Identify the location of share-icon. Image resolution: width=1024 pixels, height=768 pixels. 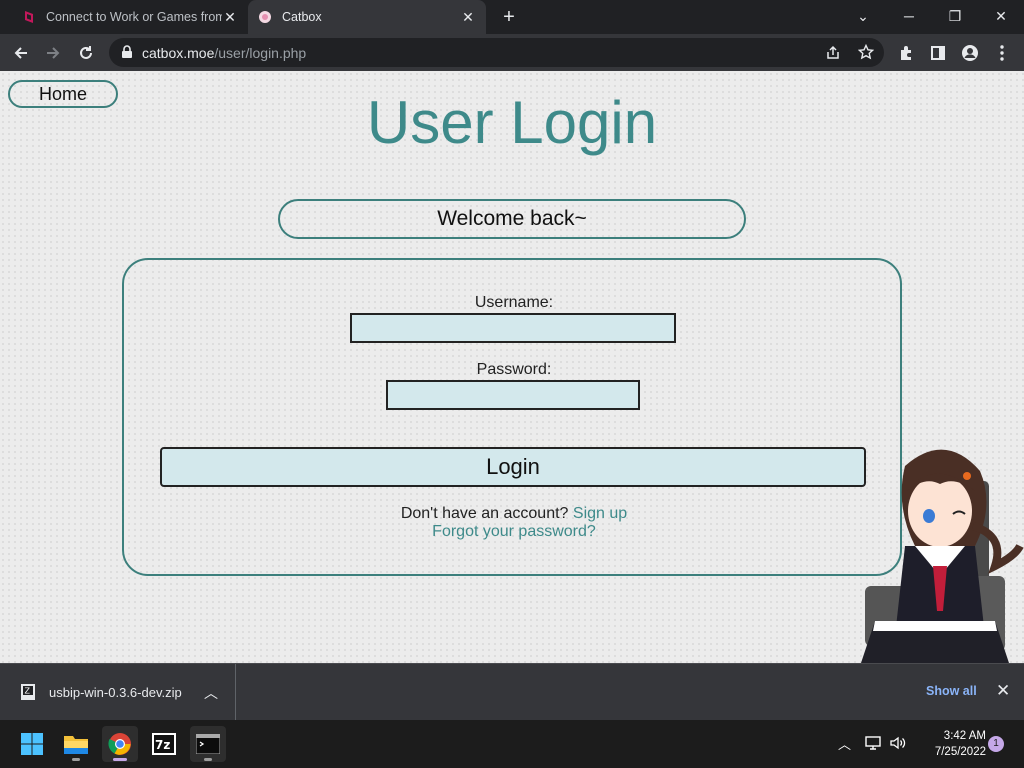
(833, 53).